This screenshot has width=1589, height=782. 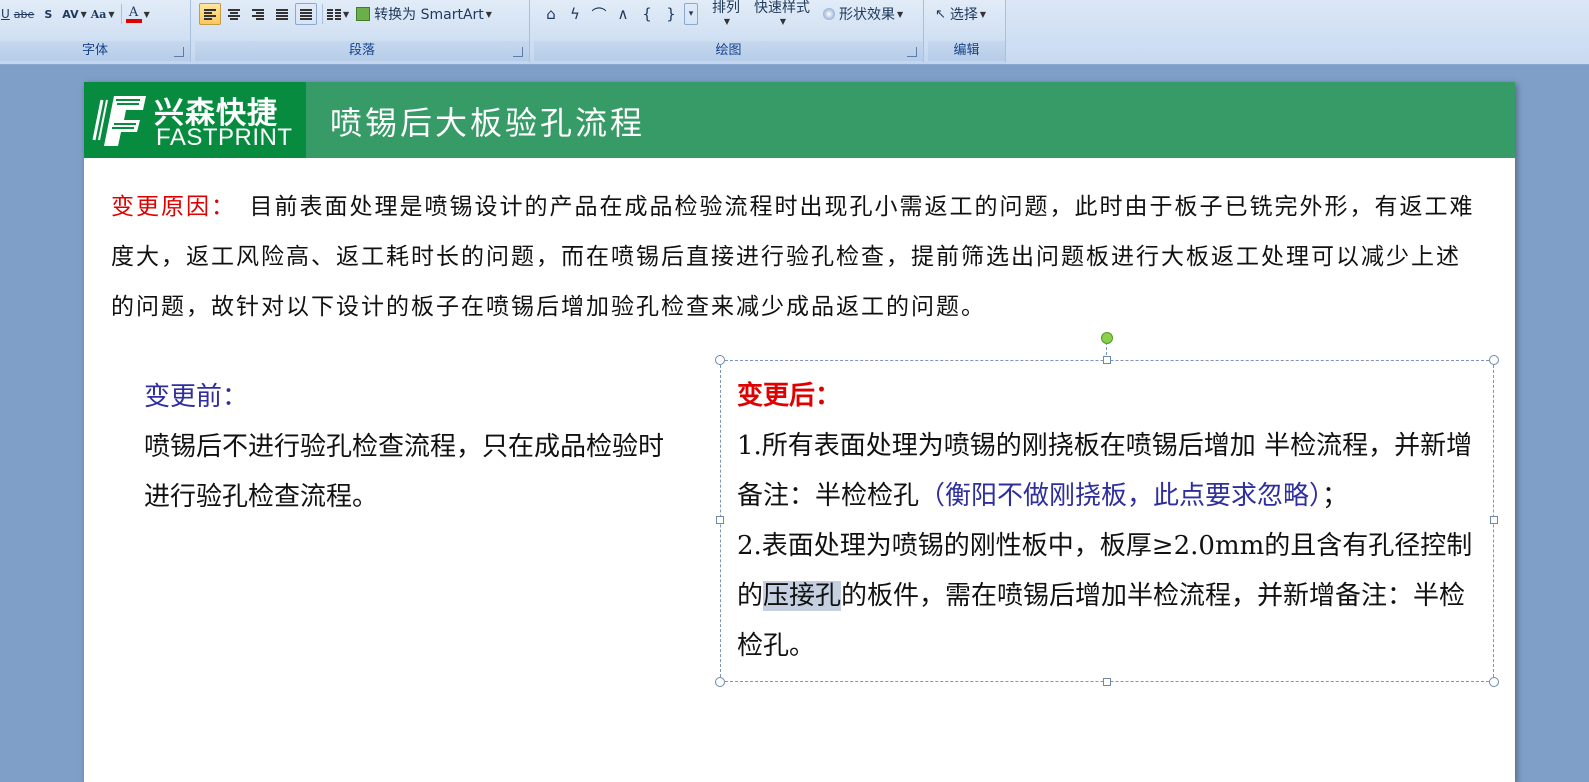 What do you see at coordinates (168, 207) in the screenshot?
I see `change-reason-label: 变更原因：` at bounding box center [168, 207].